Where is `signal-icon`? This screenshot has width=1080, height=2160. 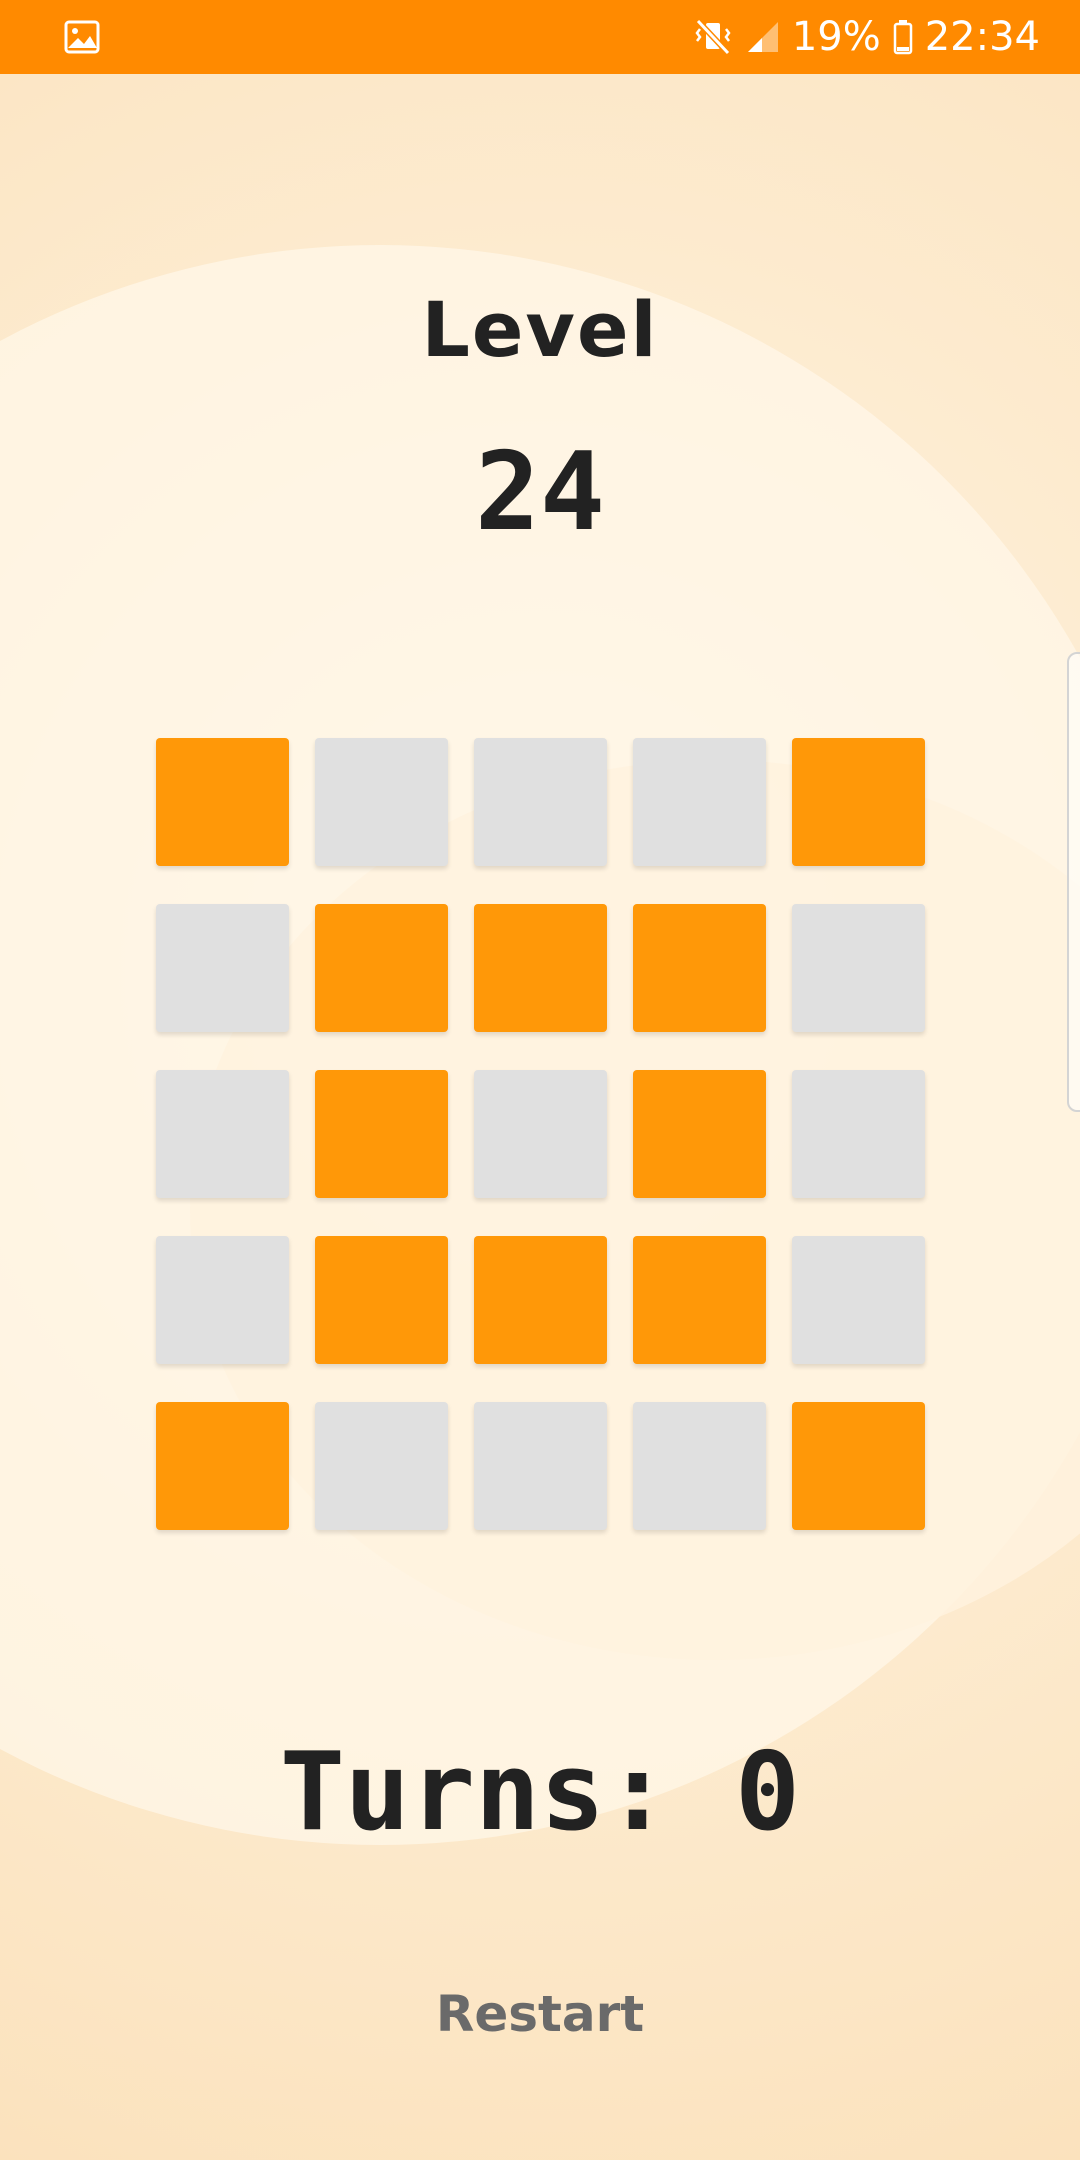 signal-icon is located at coordinates (763, 37).